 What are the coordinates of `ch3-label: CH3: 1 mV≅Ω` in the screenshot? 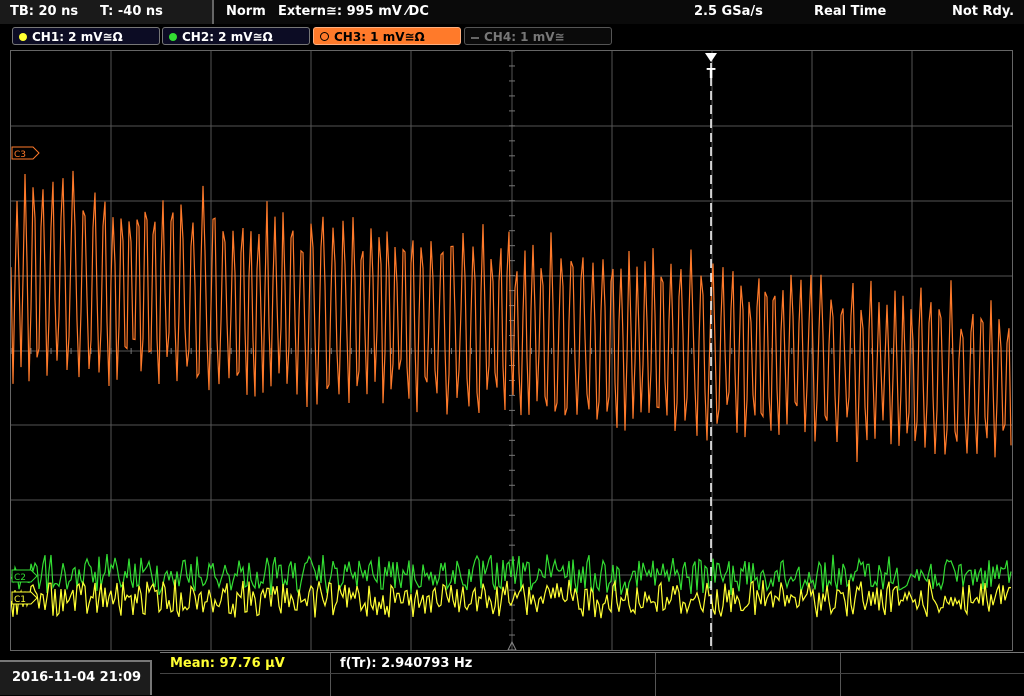 It's located at (379, 37).